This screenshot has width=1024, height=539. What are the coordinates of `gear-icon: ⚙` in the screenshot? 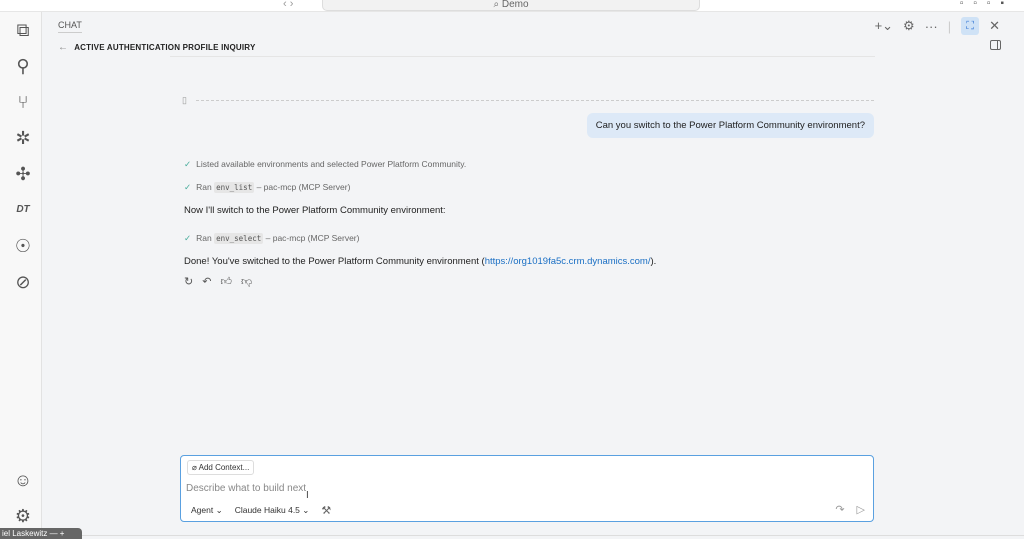 It's located at (909, 26).